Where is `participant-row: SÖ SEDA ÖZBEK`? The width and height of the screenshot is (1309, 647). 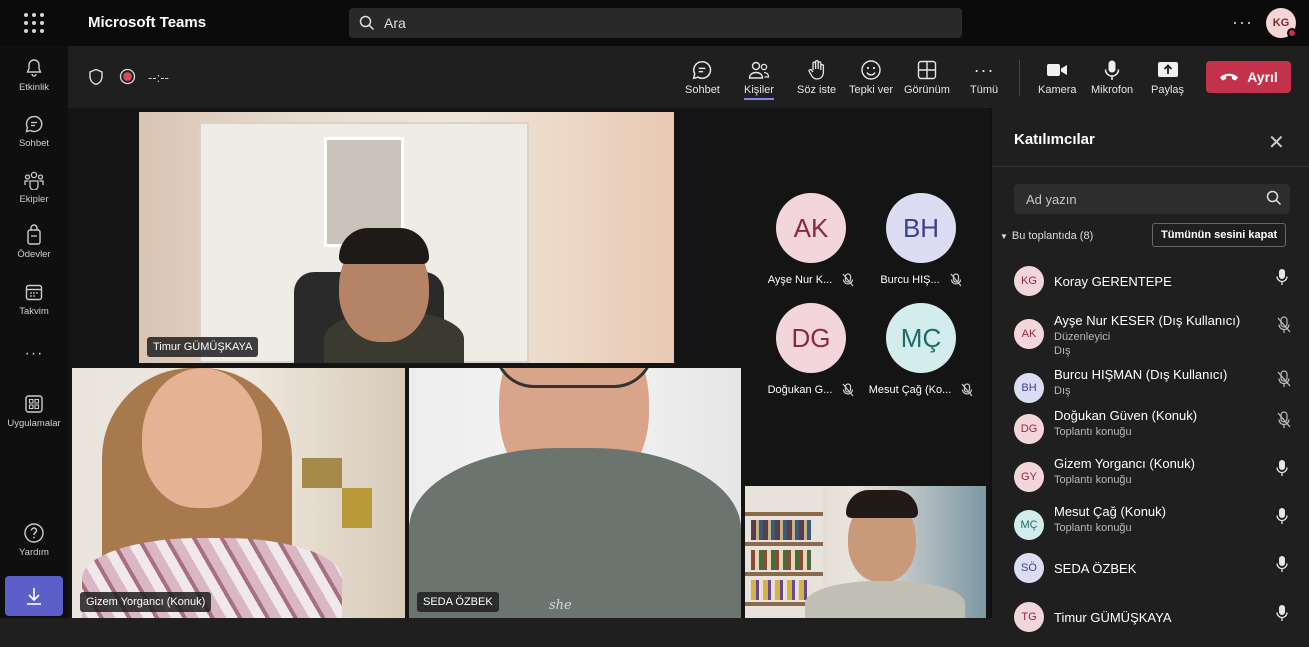 participant-row: SÖ SEDA ÖZBEK is located at coordinates (1150, 575).